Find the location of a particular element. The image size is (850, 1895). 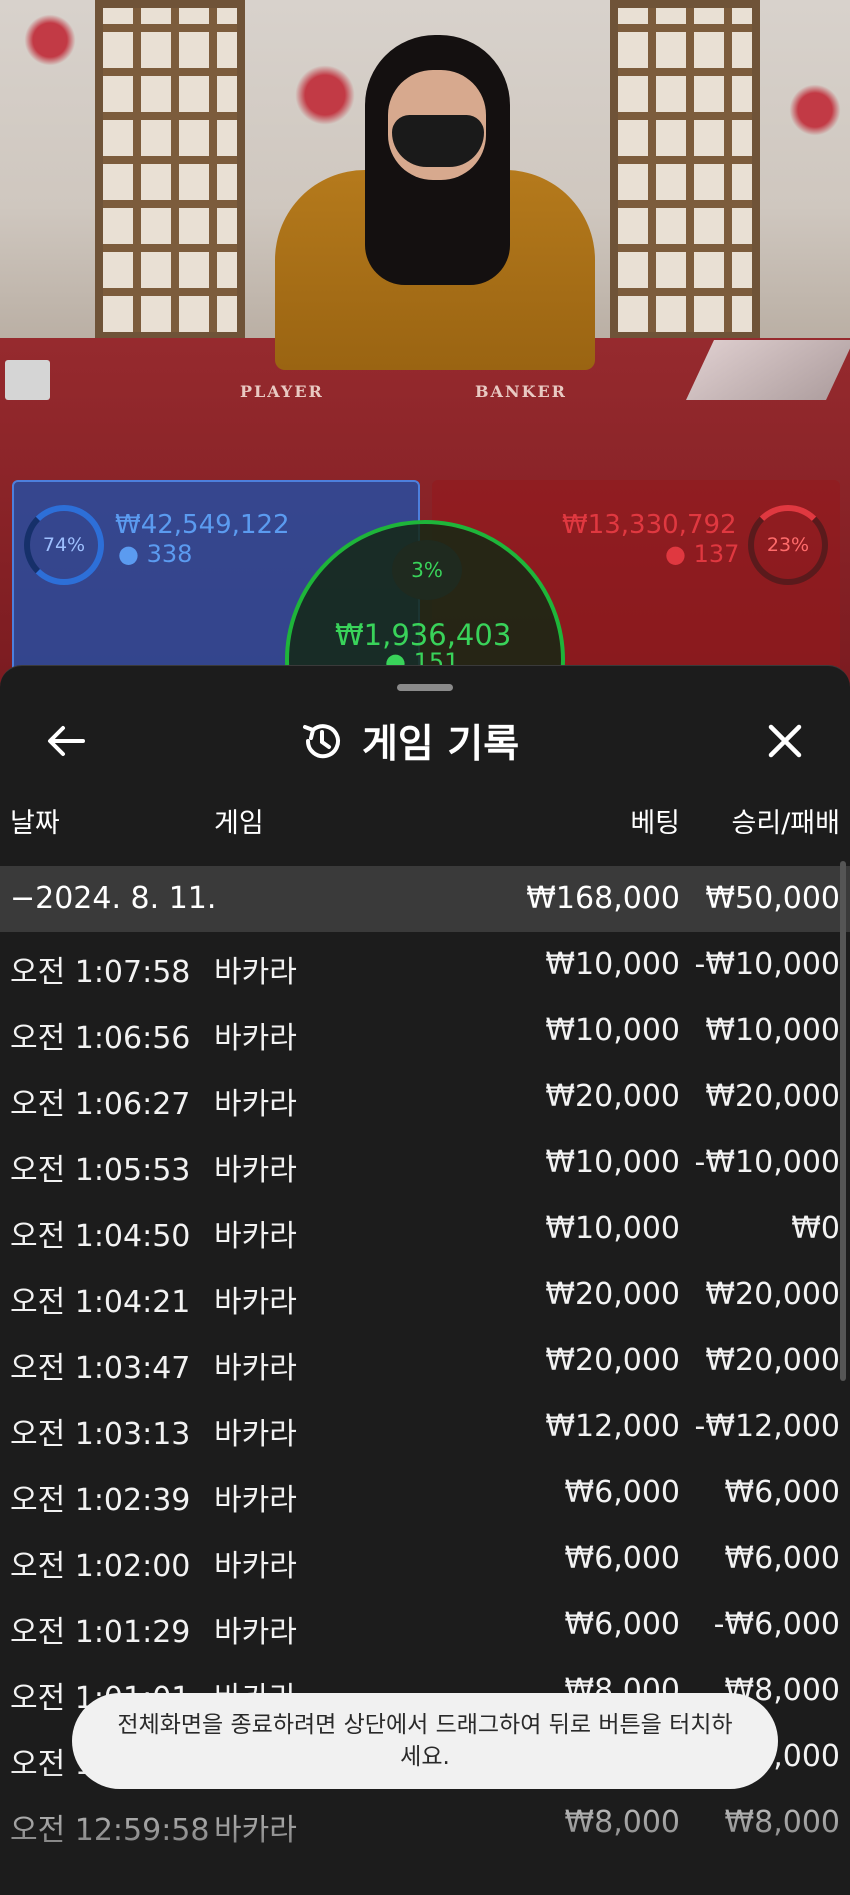

player-count: ● 338 is located at coordinates (155, 554).